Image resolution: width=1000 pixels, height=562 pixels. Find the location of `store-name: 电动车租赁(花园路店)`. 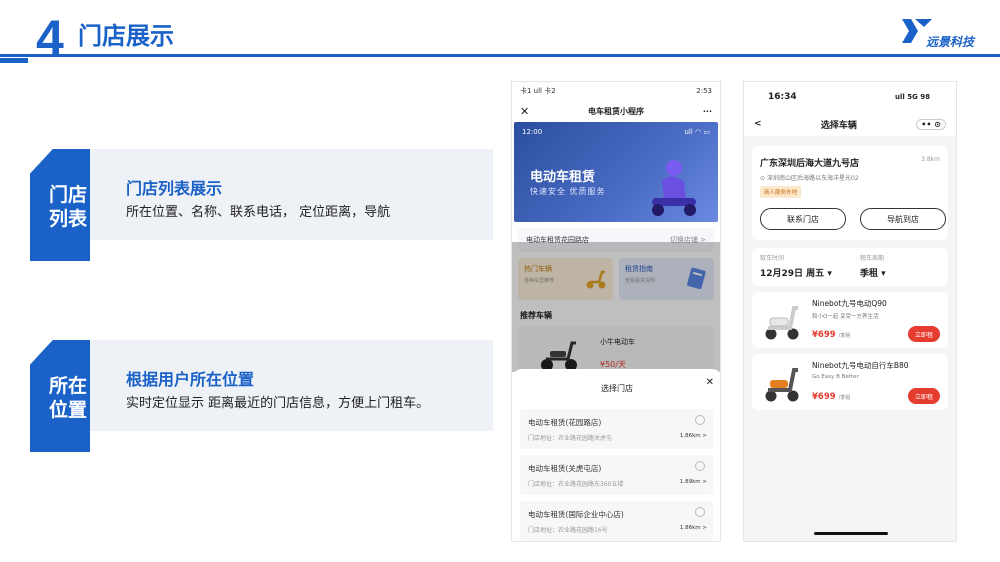

store-name: 电动车租赁(花园路店) is located at coordinates (565, 422).